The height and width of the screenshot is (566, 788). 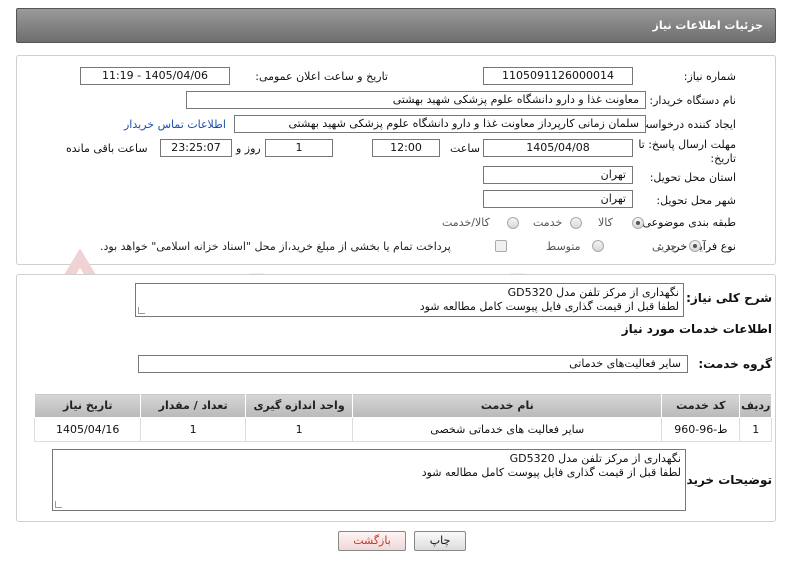 I want to click on page-title: جزئیات اطلاعات نیاز, so click(x=708, y=25).